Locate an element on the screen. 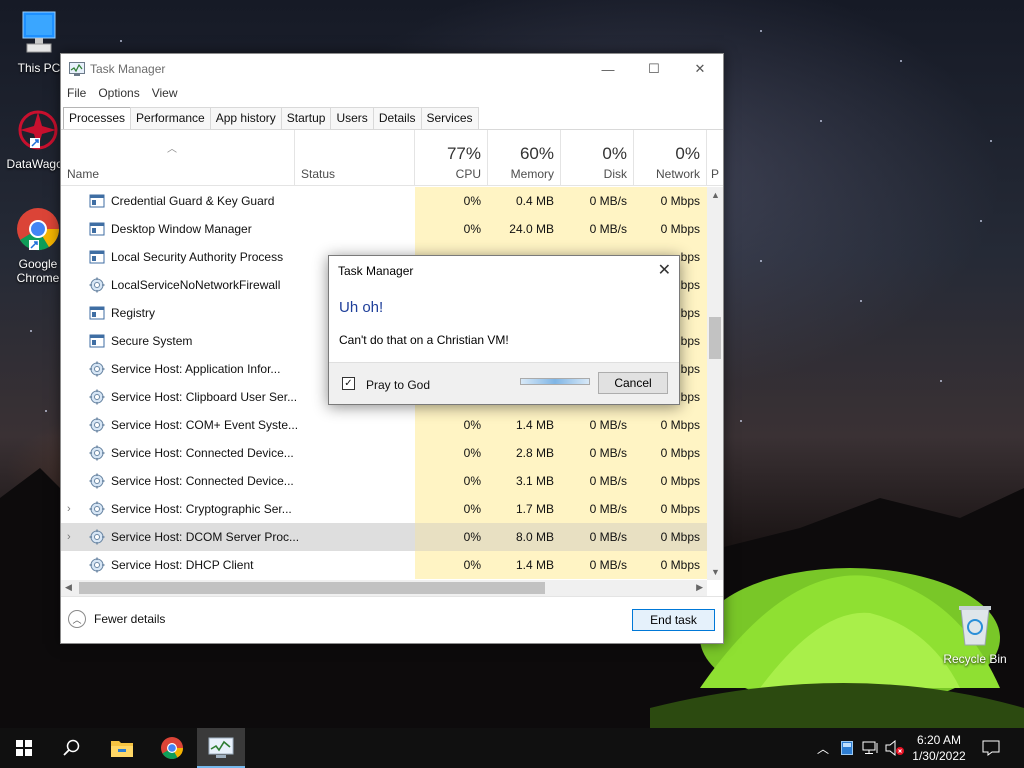 The height and width of the screenshot is (768, 1024). datawagon-logo-icon is located at coordinates (38, 130).